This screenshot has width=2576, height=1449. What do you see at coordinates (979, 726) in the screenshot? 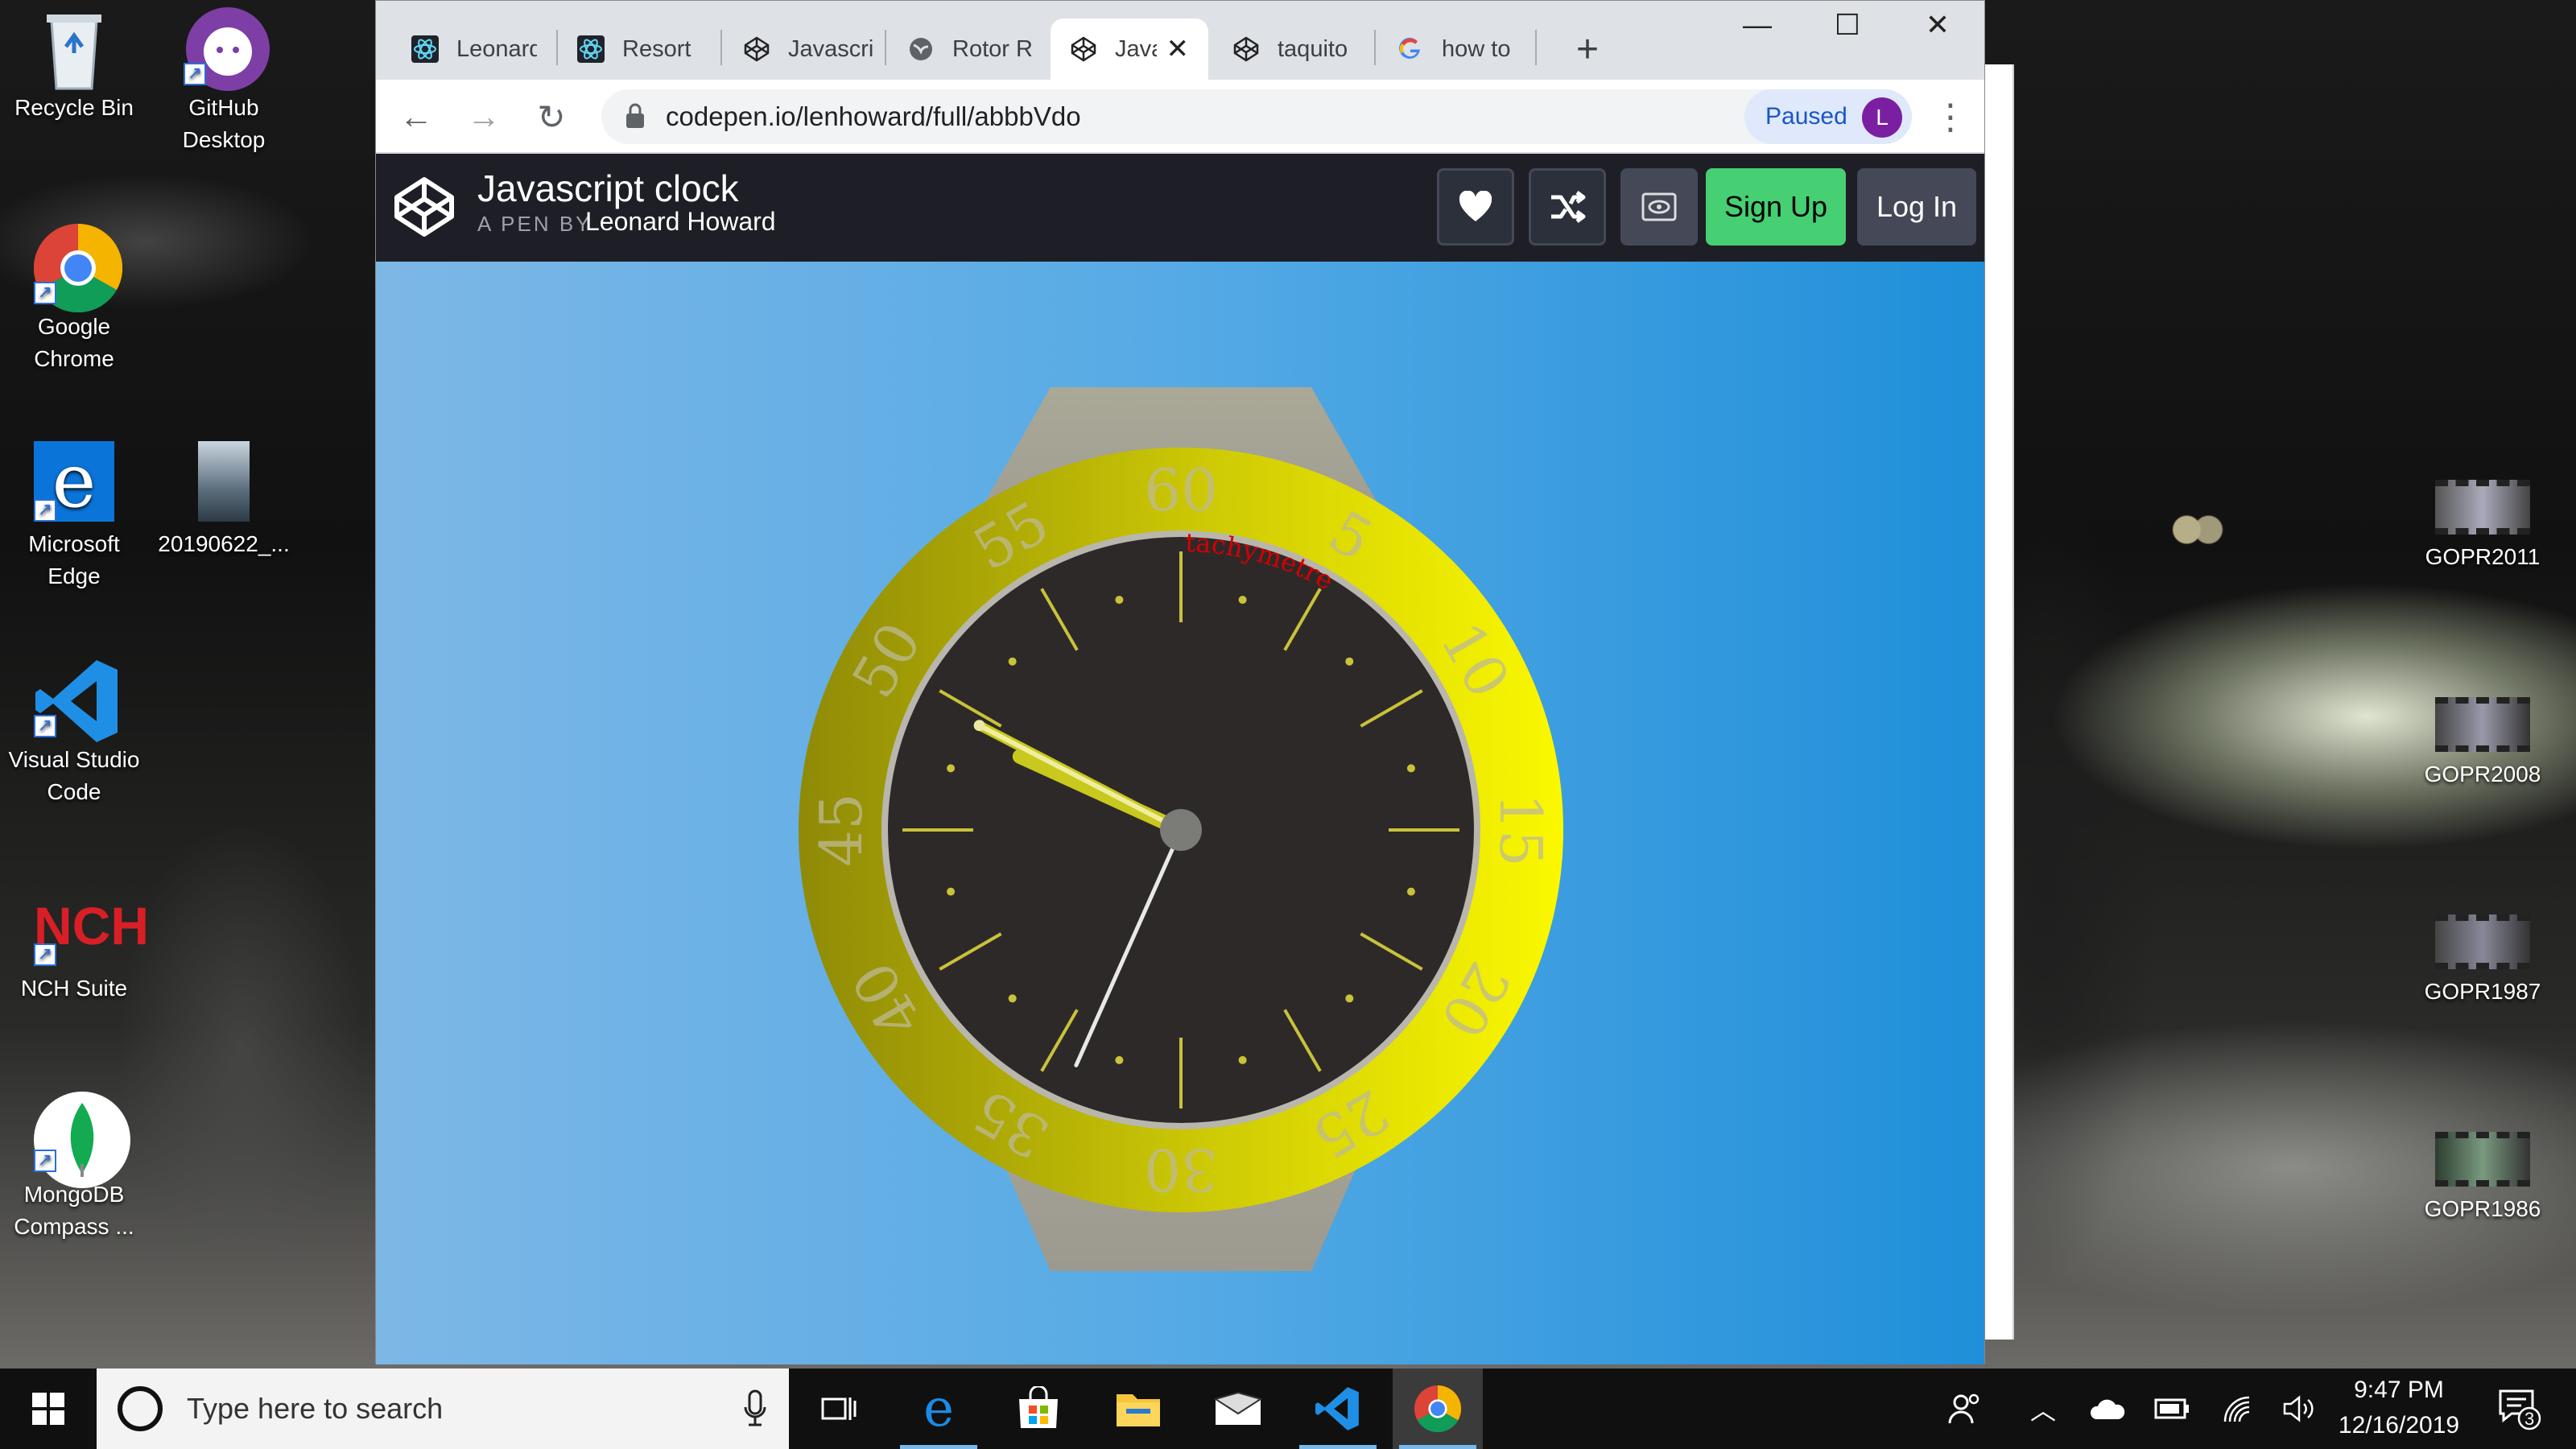
I see `minute-hand-tip` at bounding box center [979, 726].